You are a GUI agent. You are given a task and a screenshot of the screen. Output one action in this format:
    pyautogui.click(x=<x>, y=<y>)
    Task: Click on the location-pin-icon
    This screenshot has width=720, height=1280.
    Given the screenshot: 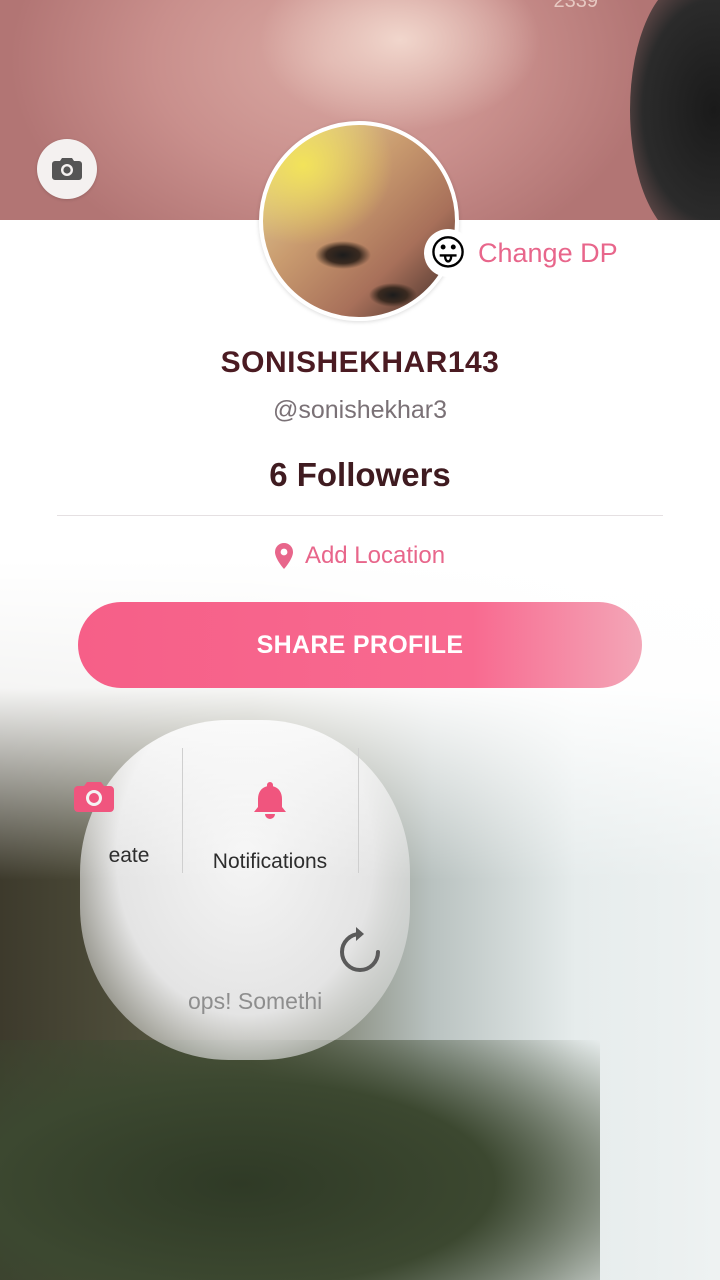 What is the action you would take?
    pyautogui.click(x=283, y=556)
    